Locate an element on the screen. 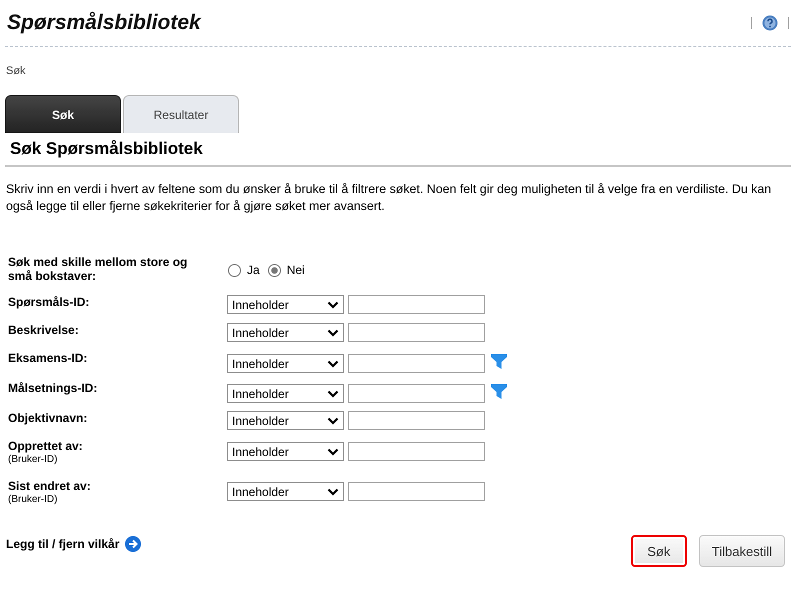 The height and width of the screenshot is (597, 800). tab: Resultater is located at coordinates (181, 114).